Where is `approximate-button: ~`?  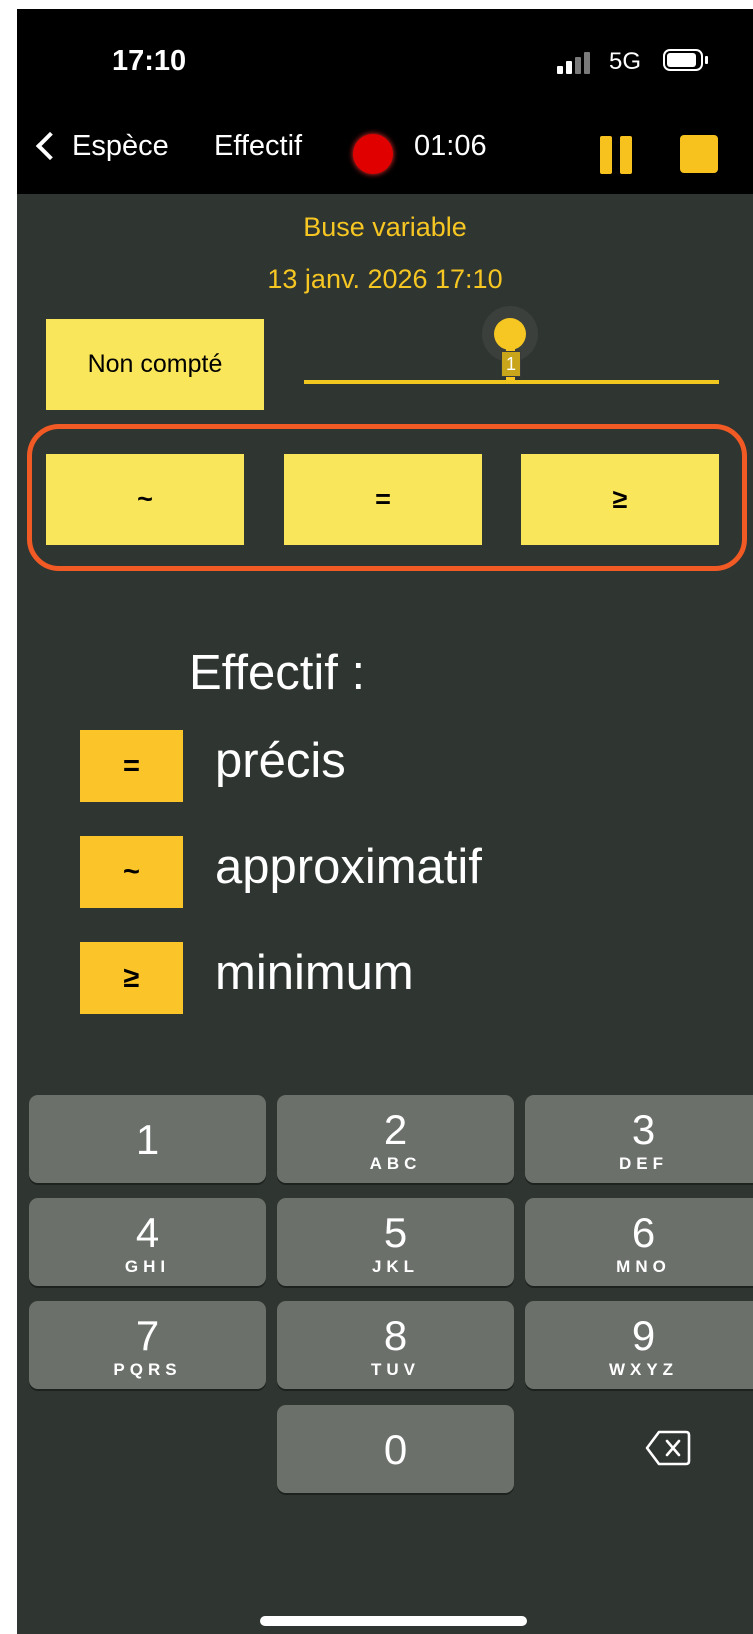 approximate-button: ~ is located at coordinates (145, 499).